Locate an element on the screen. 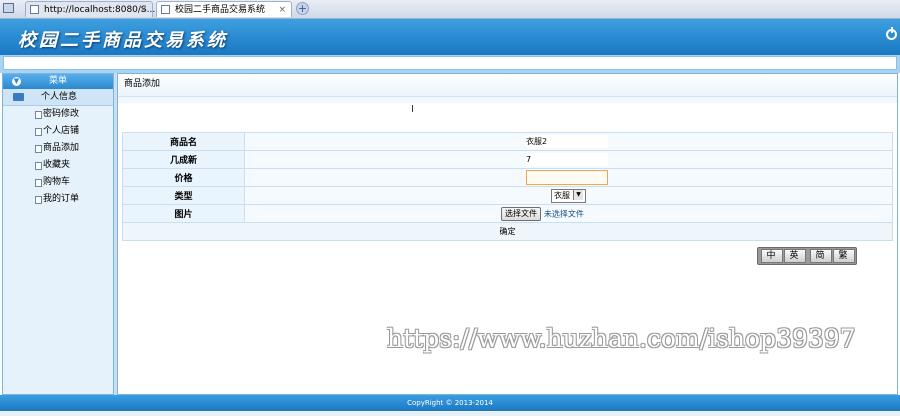 The image size is (900, 416). browser-tab-2: 校园二手商品交易系统 × is located at coordinates (224, 9).